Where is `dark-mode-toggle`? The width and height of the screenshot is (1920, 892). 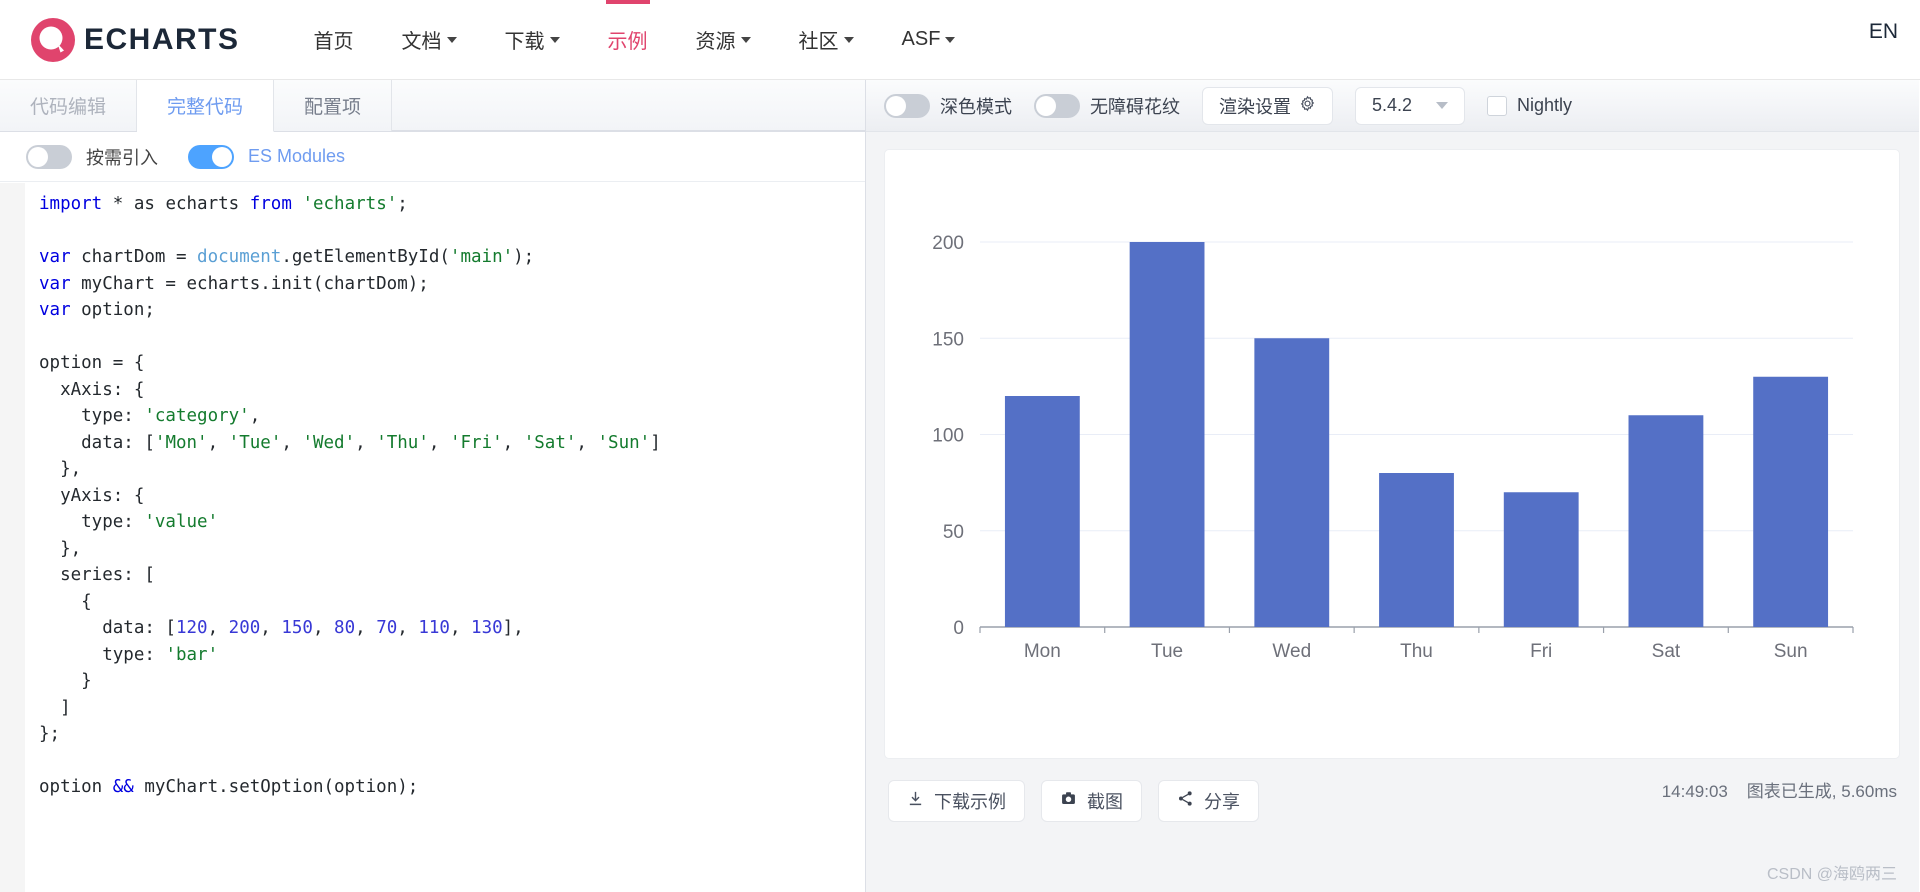
dark-mode-toggle is located at coordinates (907, 105).